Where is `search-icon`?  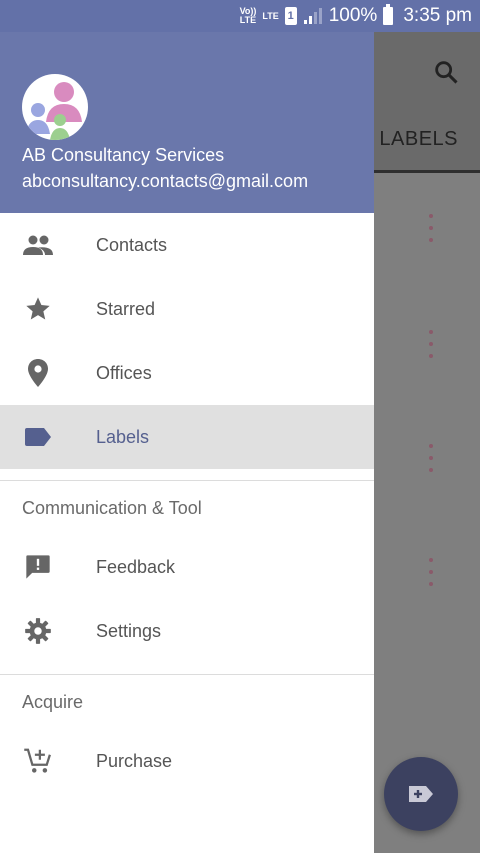 search-icon is located at coordinates (446, 72).